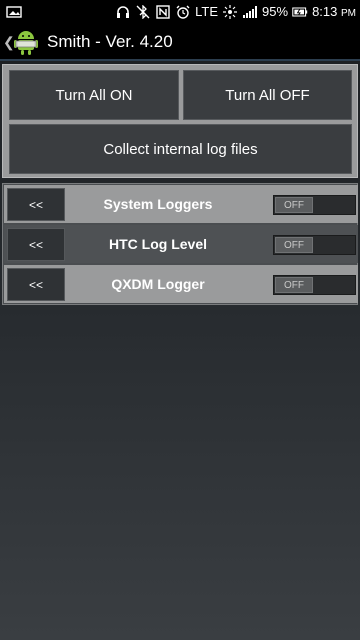  I want to click on logger-label: QXDM Logger, so click(158, 284).